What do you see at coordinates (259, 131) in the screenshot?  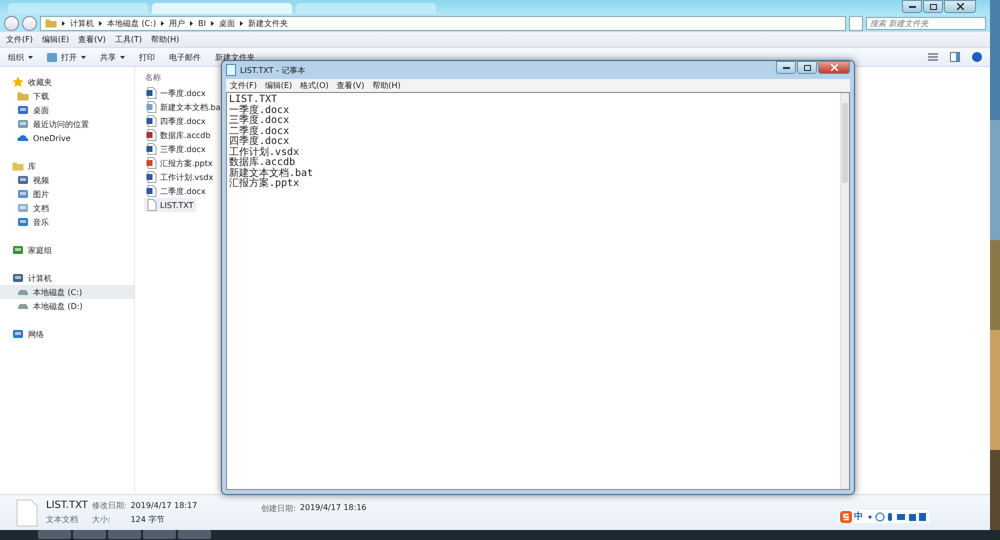 I see `text-line: 二季度.docx` at bounding box center [259, 131].